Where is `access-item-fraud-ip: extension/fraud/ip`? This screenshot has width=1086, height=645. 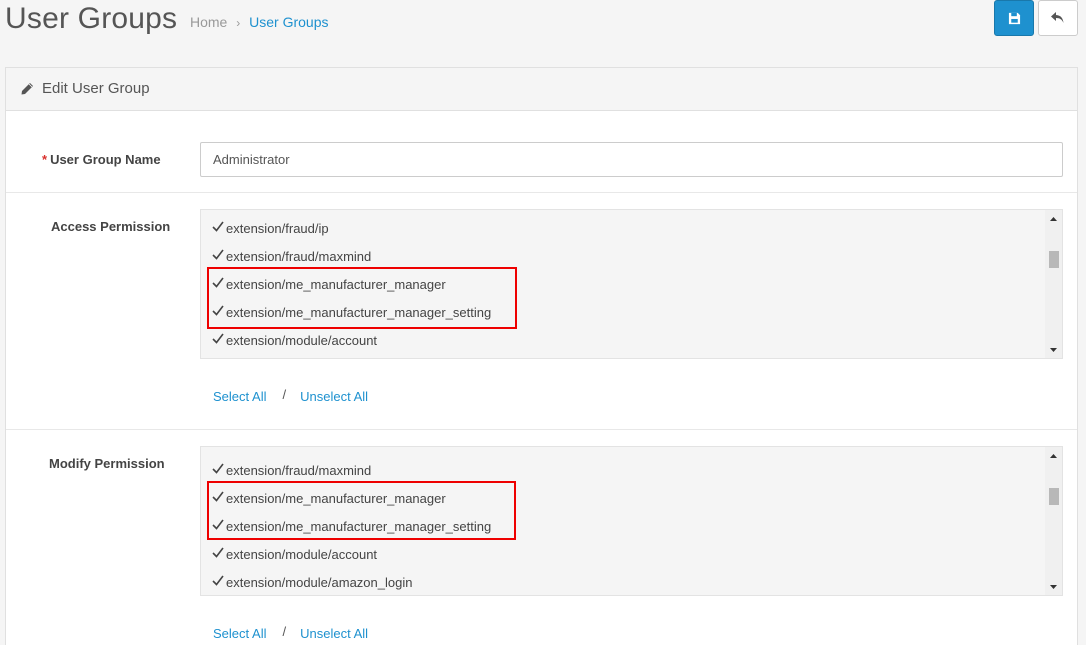
access-item-fraud-ip: extension/fraud/ip is located at coordinates (270, 228).